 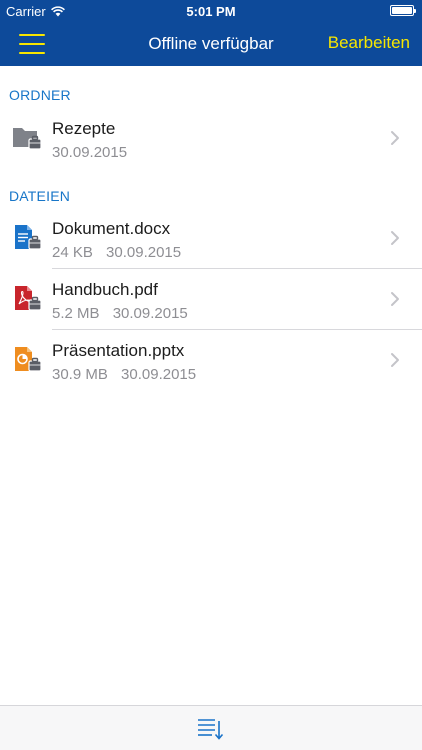 What do you see at coordinates (211, 360) in the screenshot?
I see `list-item-file-praesentation: Präsentation.pptx 30.9 MB 30.09.2015` at bounding box center [211, 360].